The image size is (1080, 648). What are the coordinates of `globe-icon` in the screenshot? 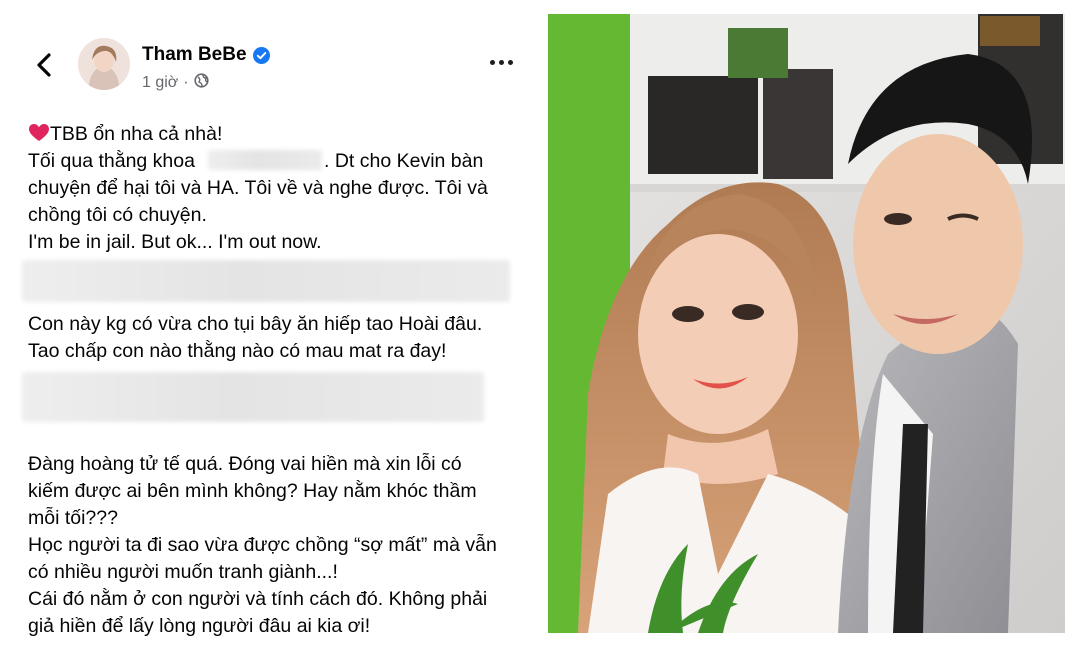 It's located at (201, 83).